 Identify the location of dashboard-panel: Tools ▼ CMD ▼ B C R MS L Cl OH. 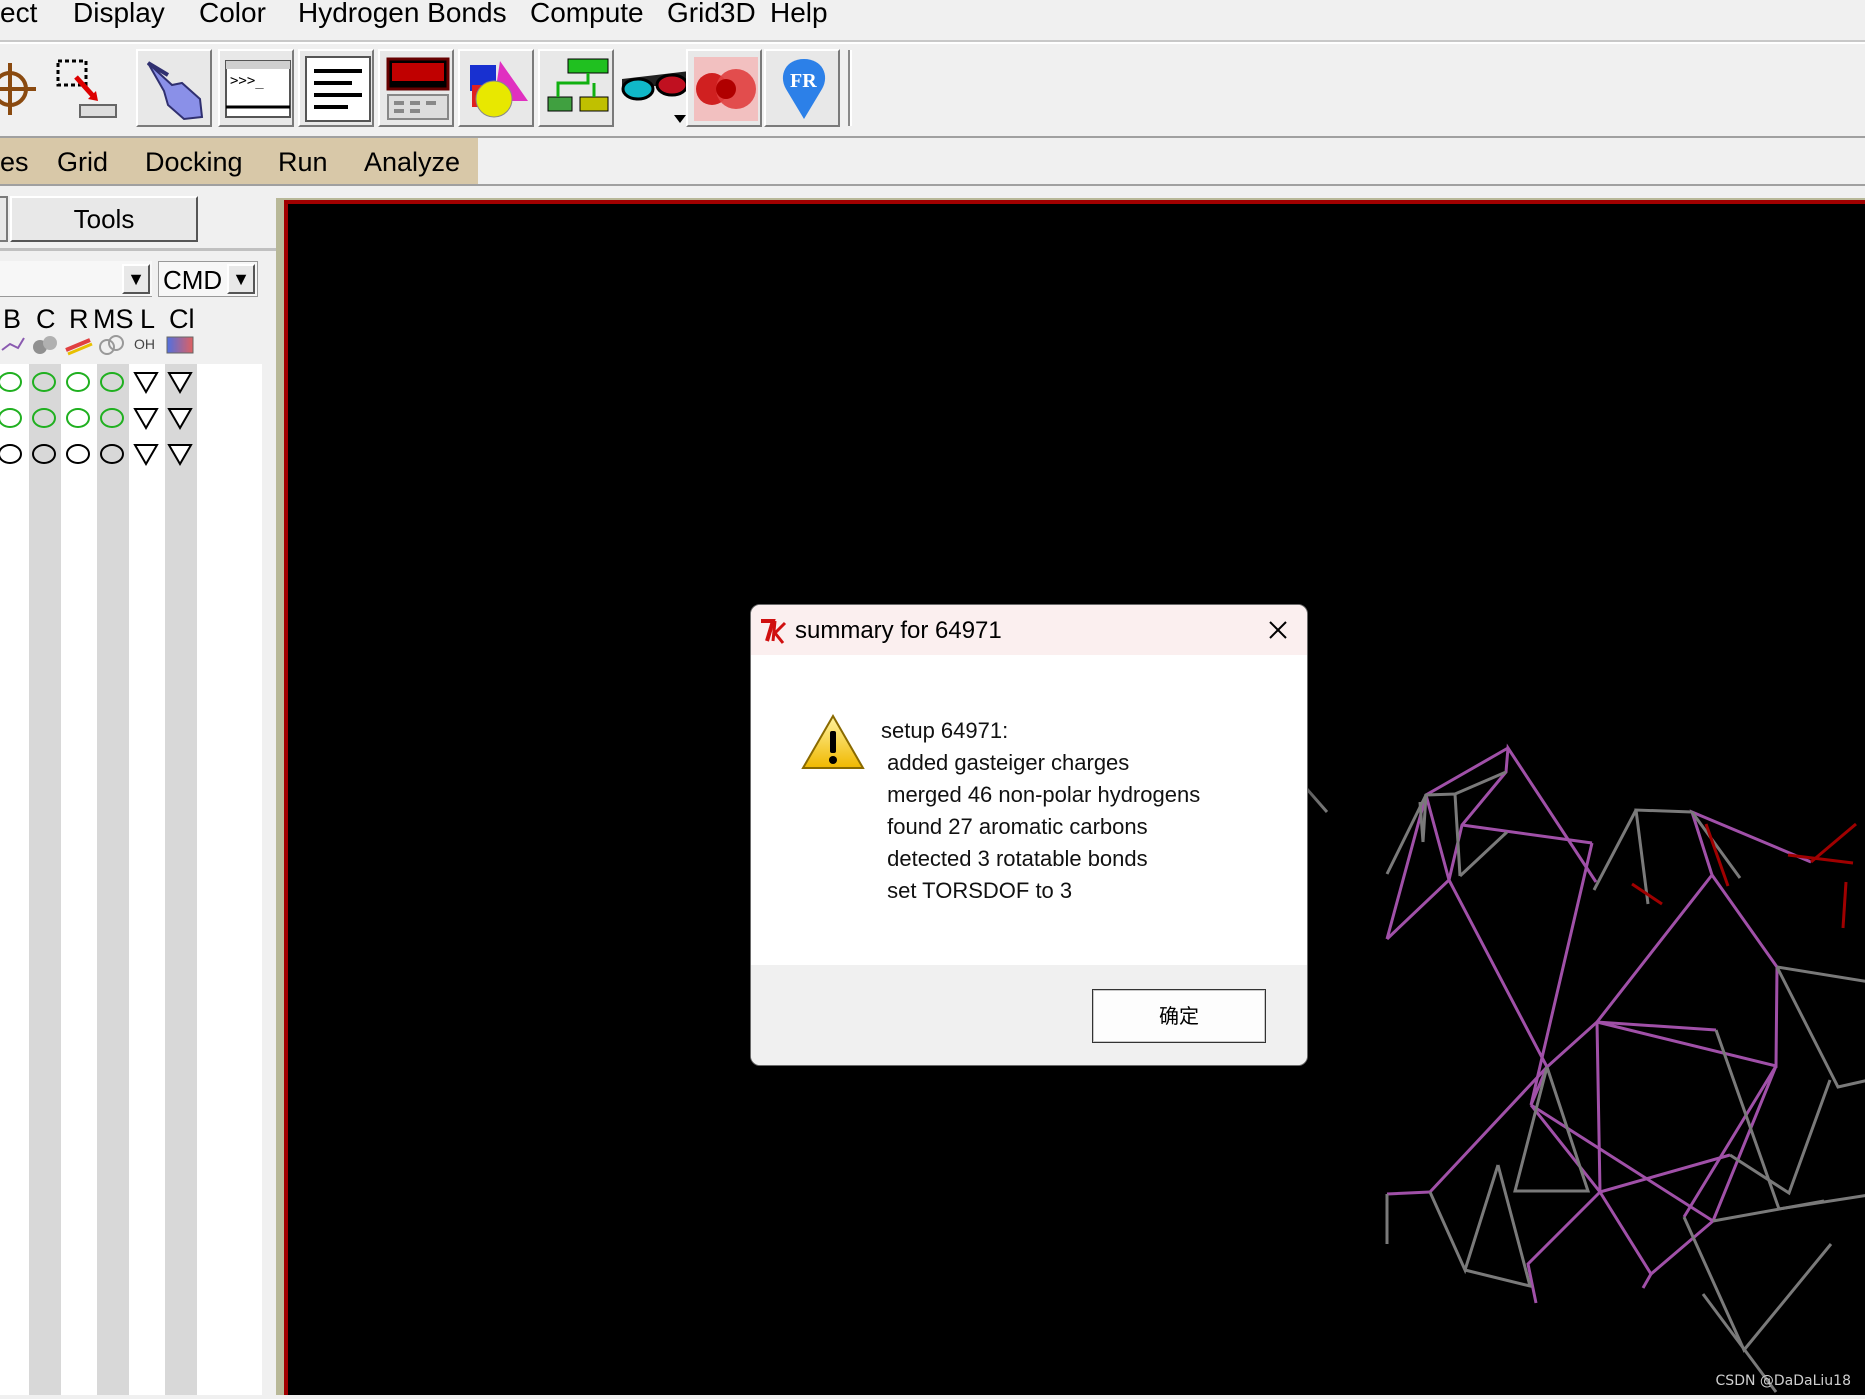
(138, 790).